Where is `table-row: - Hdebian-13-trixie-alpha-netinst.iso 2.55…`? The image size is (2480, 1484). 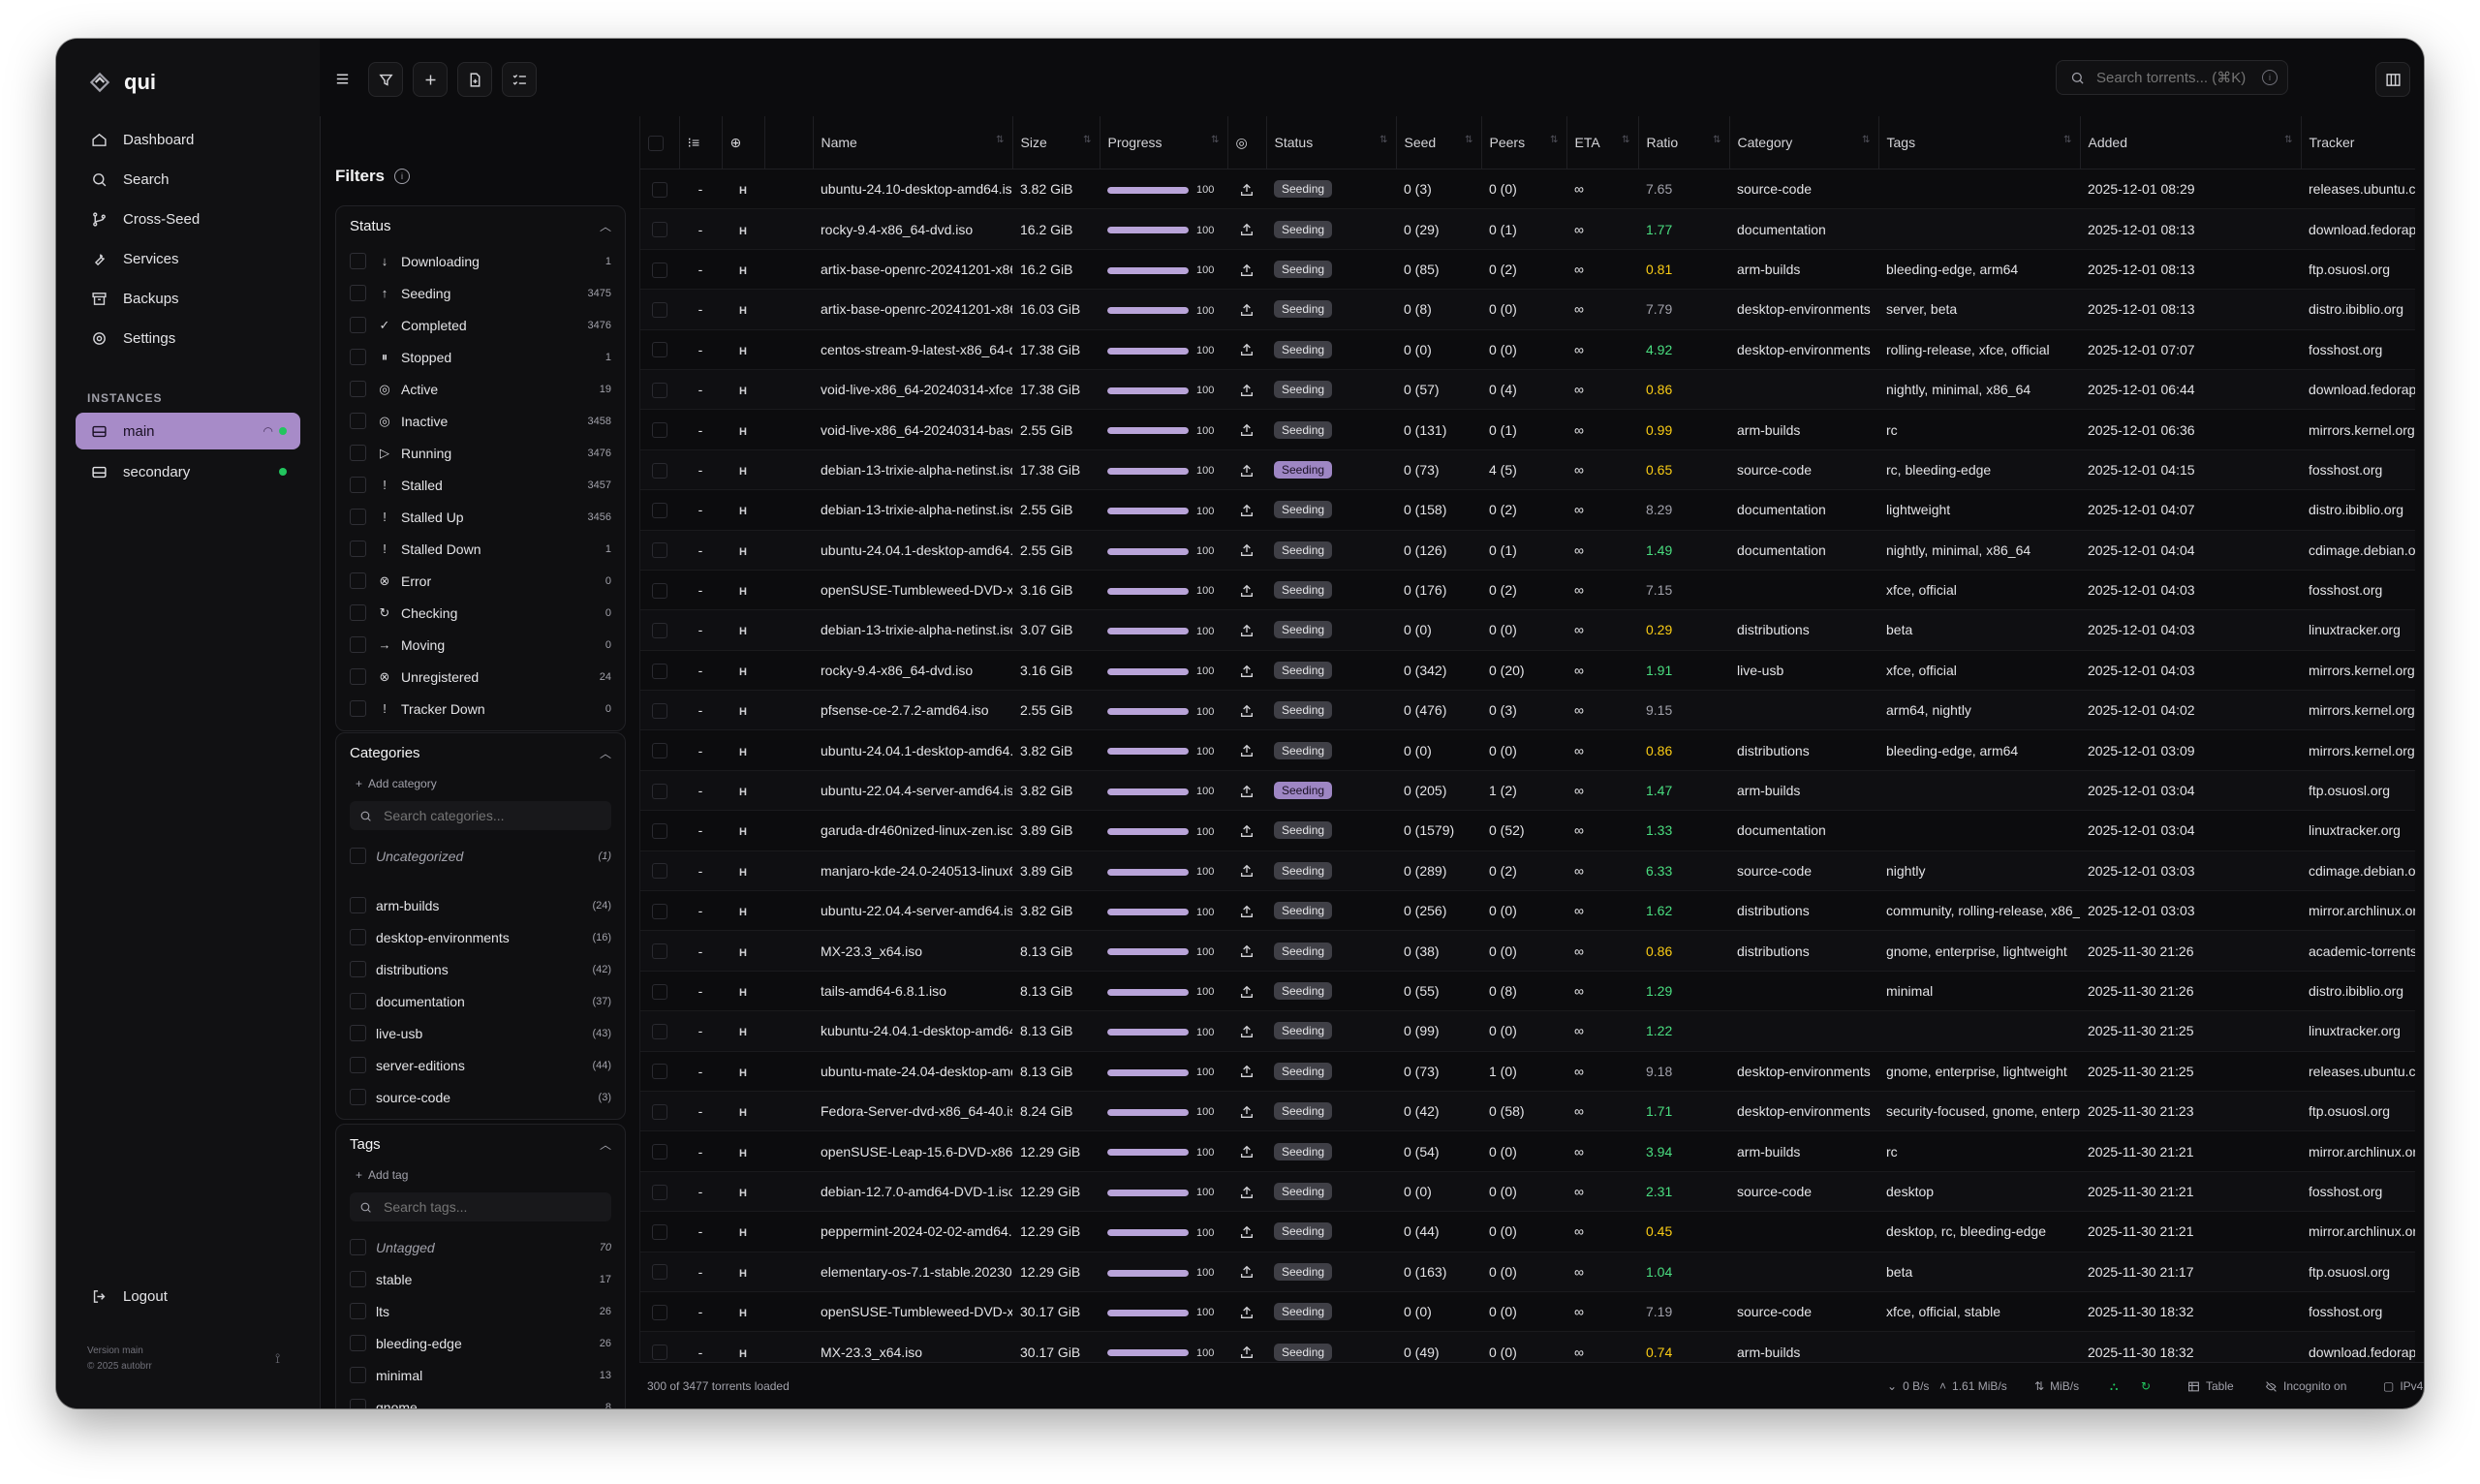 table-row: - Hdebian-13-trixie-alpha-netinst.iso 2.55… is located at coordinates (1527, 510).